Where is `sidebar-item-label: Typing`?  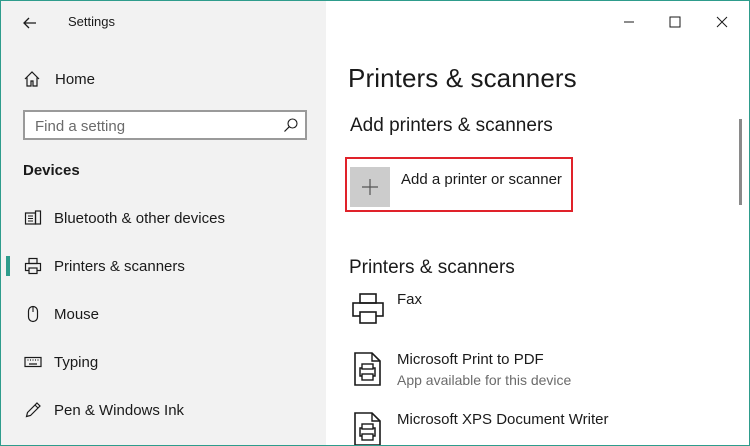 sidebar-item-label: Typing is located at coordinates (76, 362).